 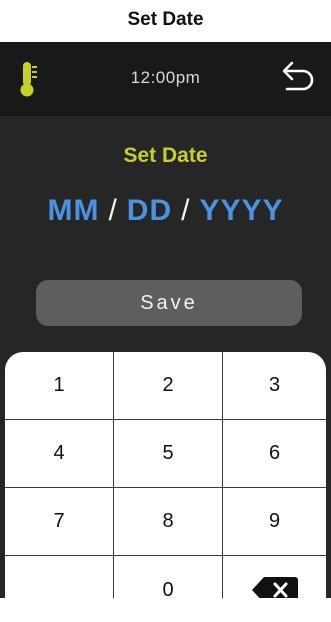 I want to click on key-7: 7, so click(x=59, y=522).